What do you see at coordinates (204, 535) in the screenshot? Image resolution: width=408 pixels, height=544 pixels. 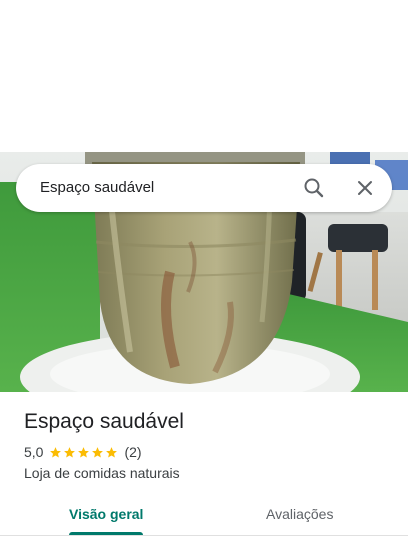 I see `tabs-divider` at bounding box center [204, 535].